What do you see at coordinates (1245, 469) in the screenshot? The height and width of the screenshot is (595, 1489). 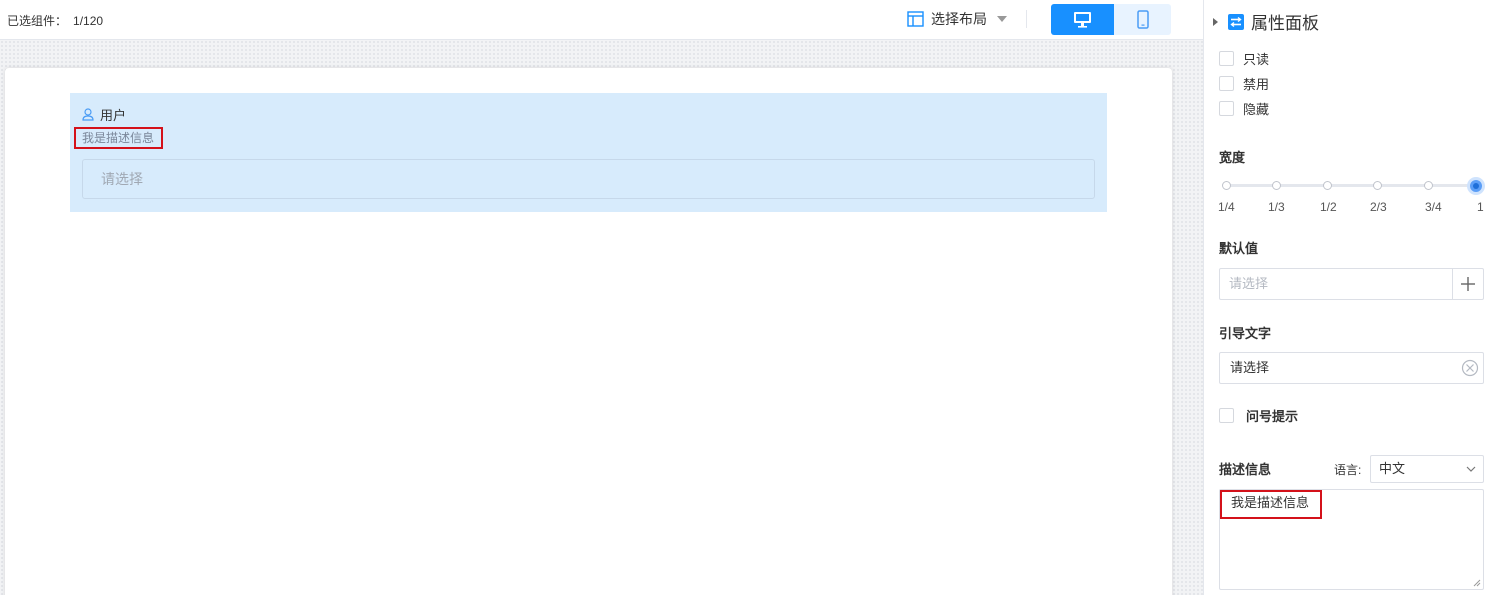 I see `description-title: 描述信息` at bounding box center [1245, 469].